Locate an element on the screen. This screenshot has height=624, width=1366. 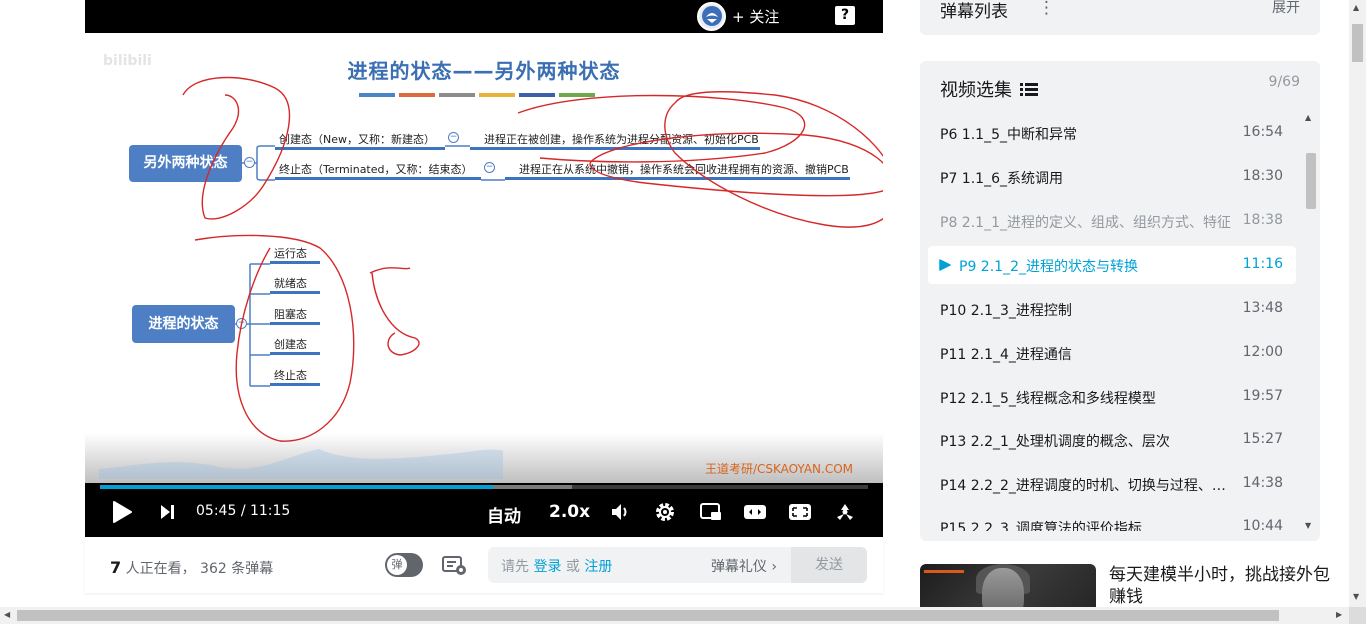
danmaku-toggle: 弹 is located at coordinates (404, 565).